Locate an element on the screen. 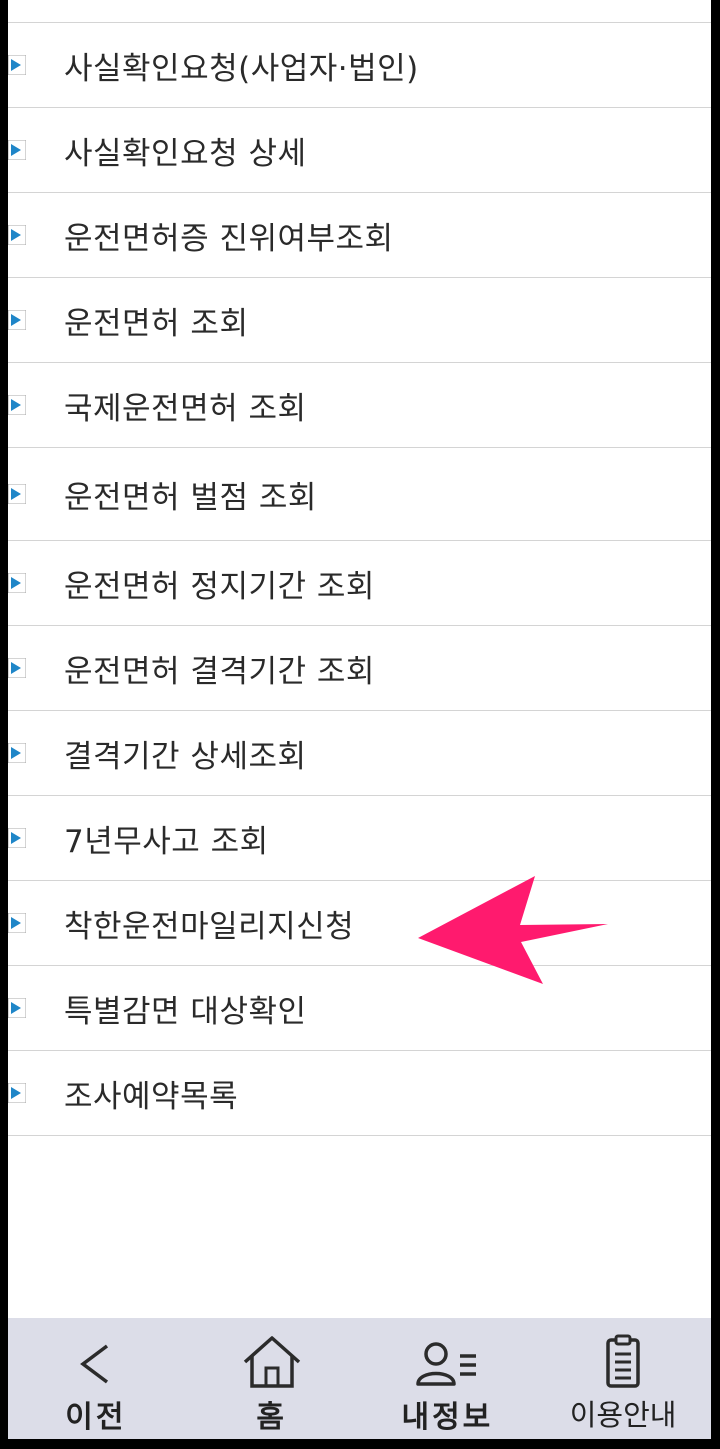 The width and height of the screenshot is (720, 1449). menu-item-label: 운전면허증 진위여부조회 is located at coordinates (229, 238).